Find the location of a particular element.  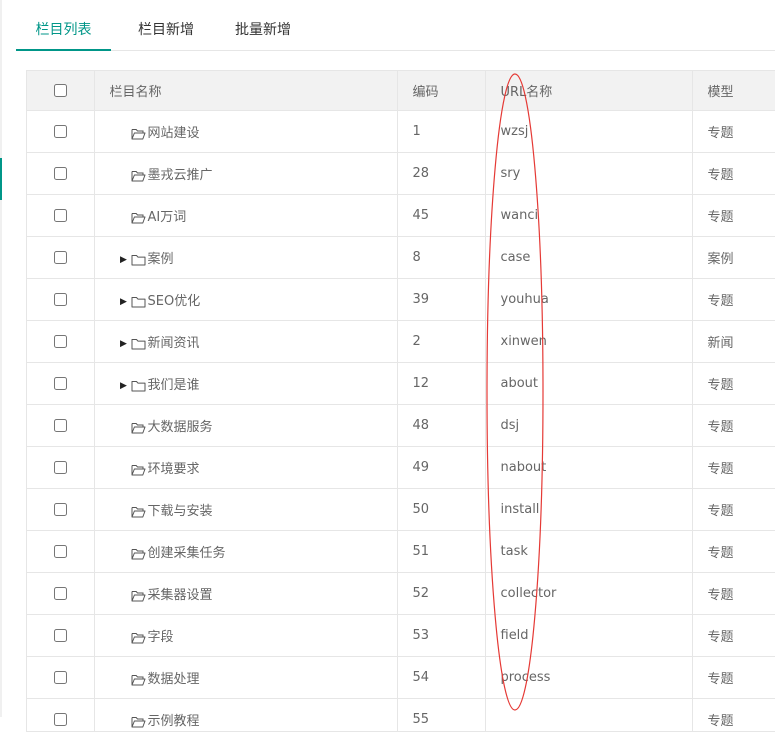

table-row: ▶我们是谁12about专题 is located at coordinates (401, 384).